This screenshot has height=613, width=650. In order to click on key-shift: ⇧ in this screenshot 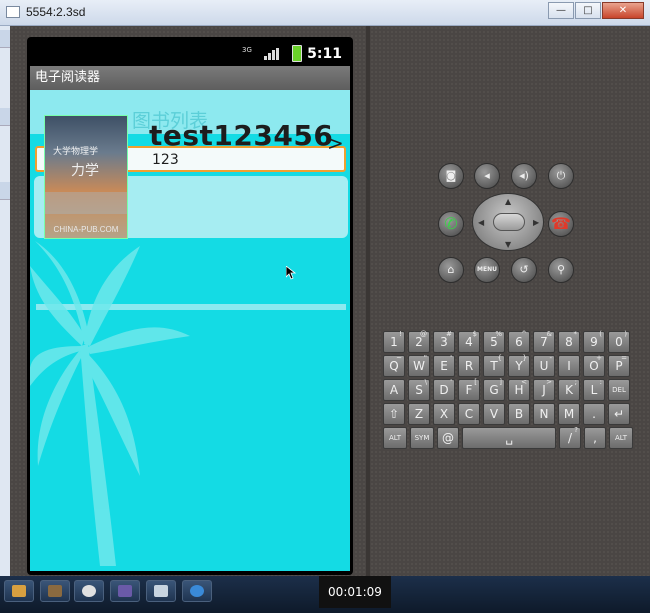, I will do `click(394, 414)`.